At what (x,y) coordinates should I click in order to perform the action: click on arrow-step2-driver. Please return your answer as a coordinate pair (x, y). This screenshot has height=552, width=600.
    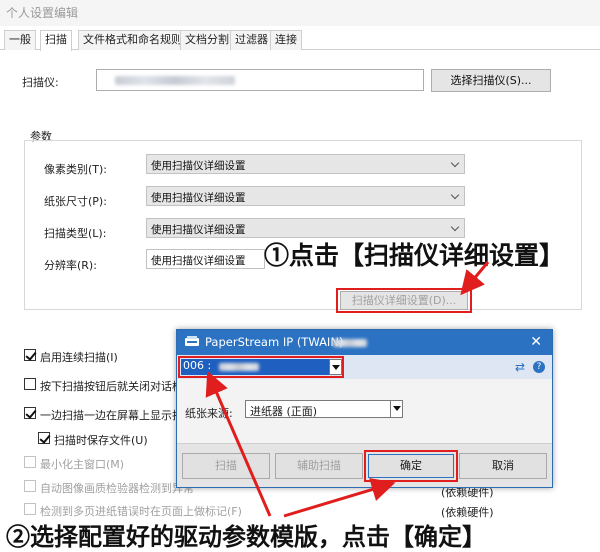
    Looking at the image, I should click on (238, 443).